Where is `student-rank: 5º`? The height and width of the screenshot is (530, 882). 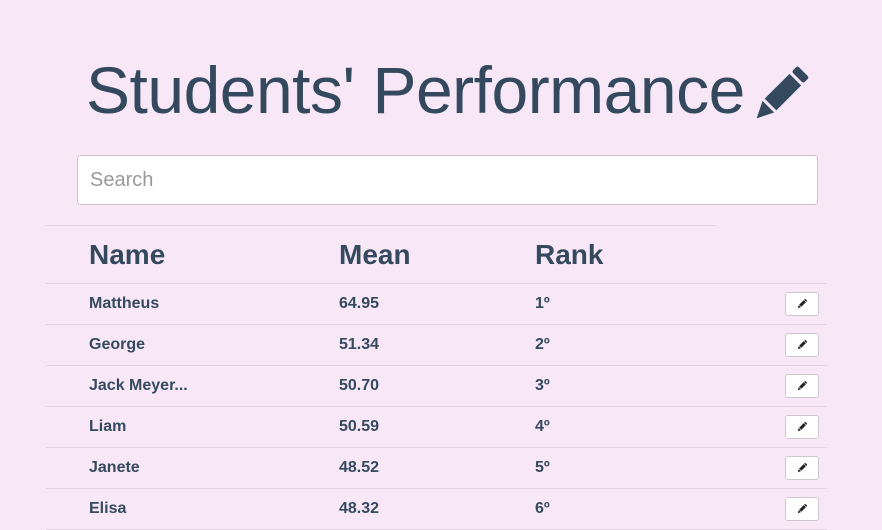 student-rank: 5º is located at coordinates (542, 467).